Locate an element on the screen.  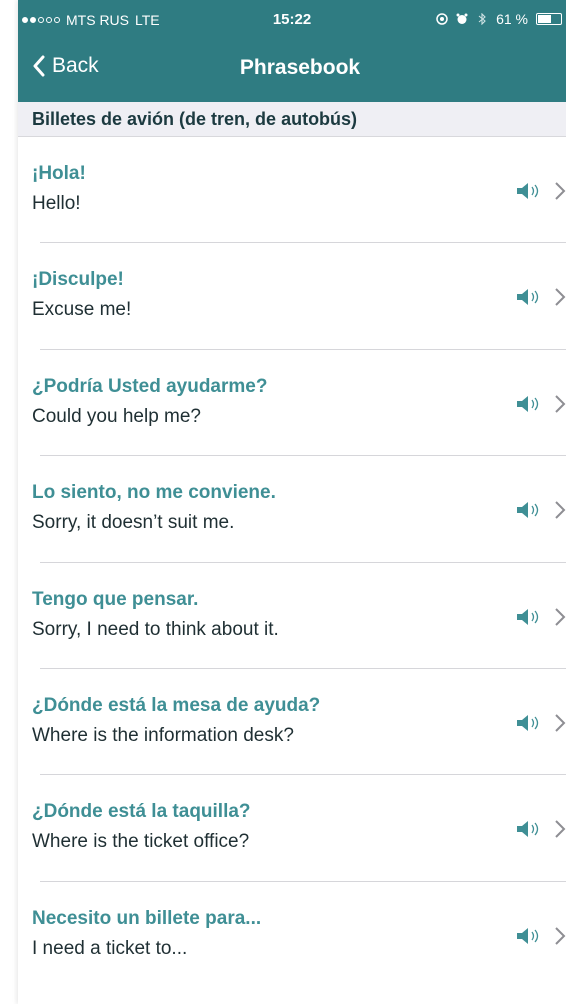
phrase-english: Could you help me? is located at coordinates (116, 416).